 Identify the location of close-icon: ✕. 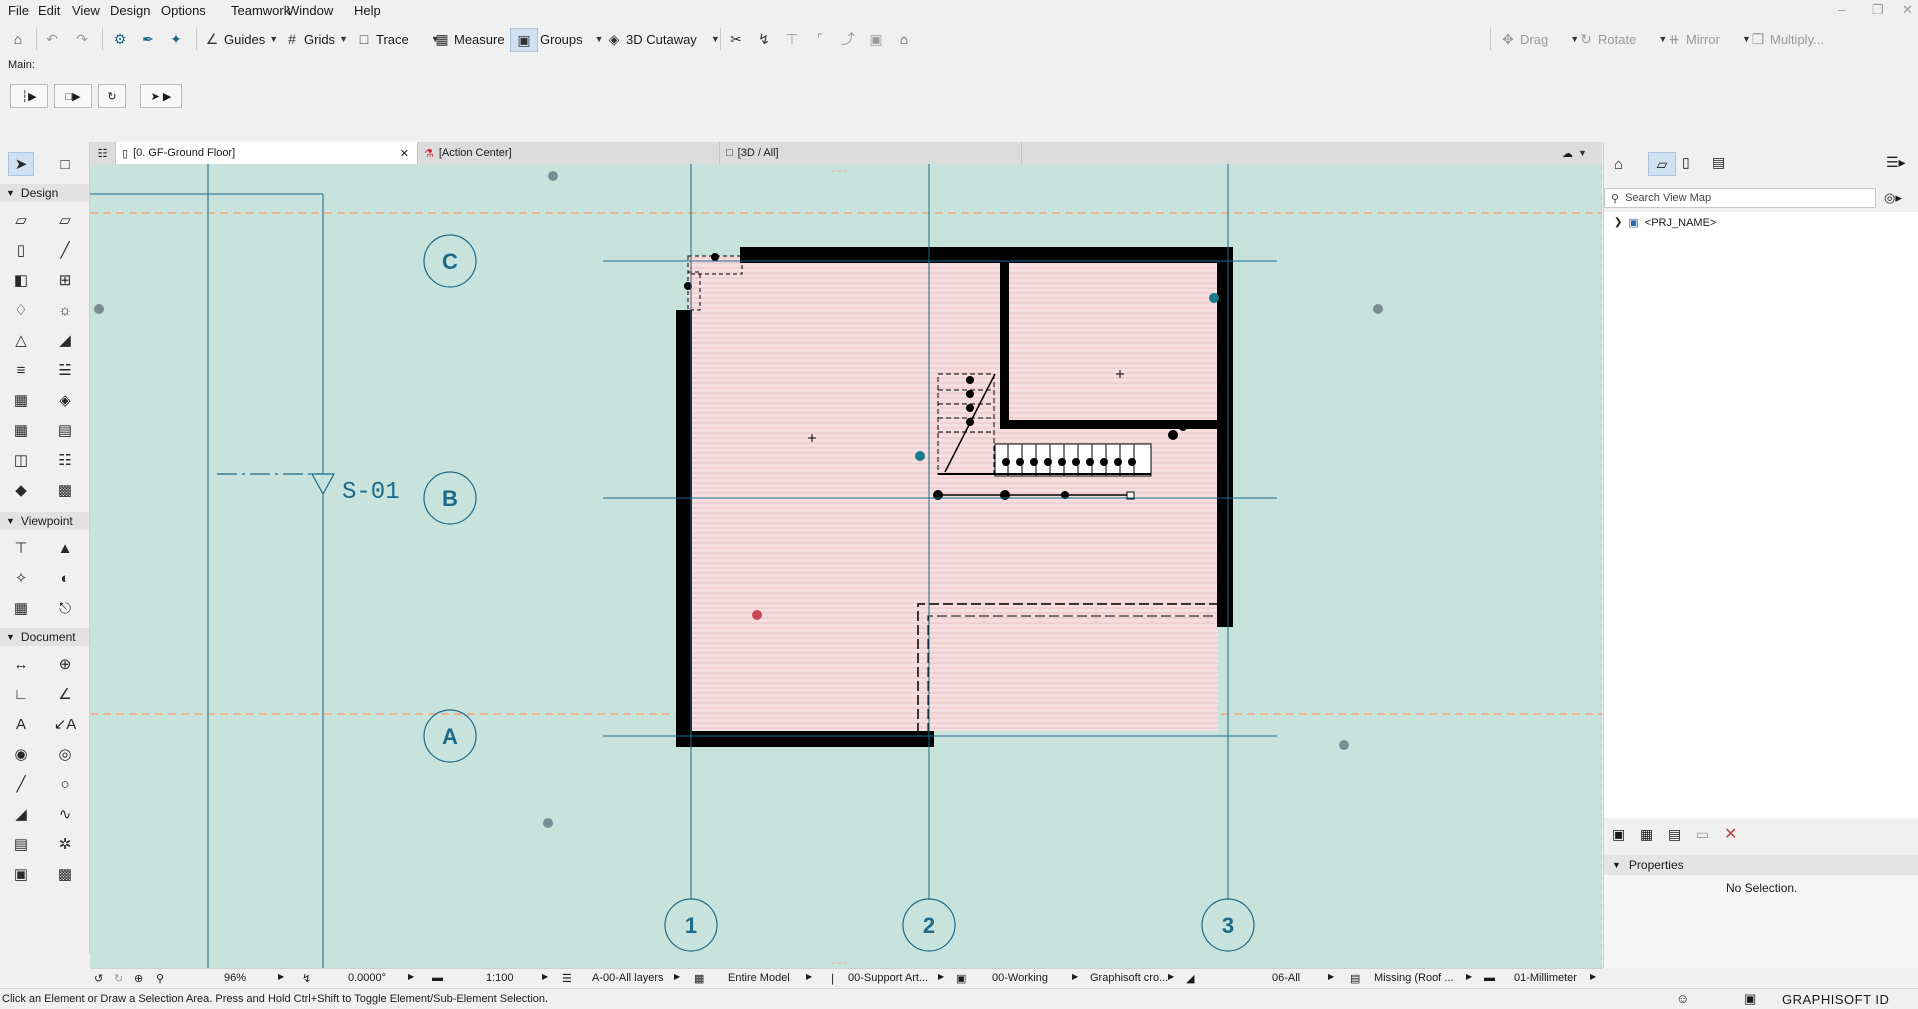
(404, 153).